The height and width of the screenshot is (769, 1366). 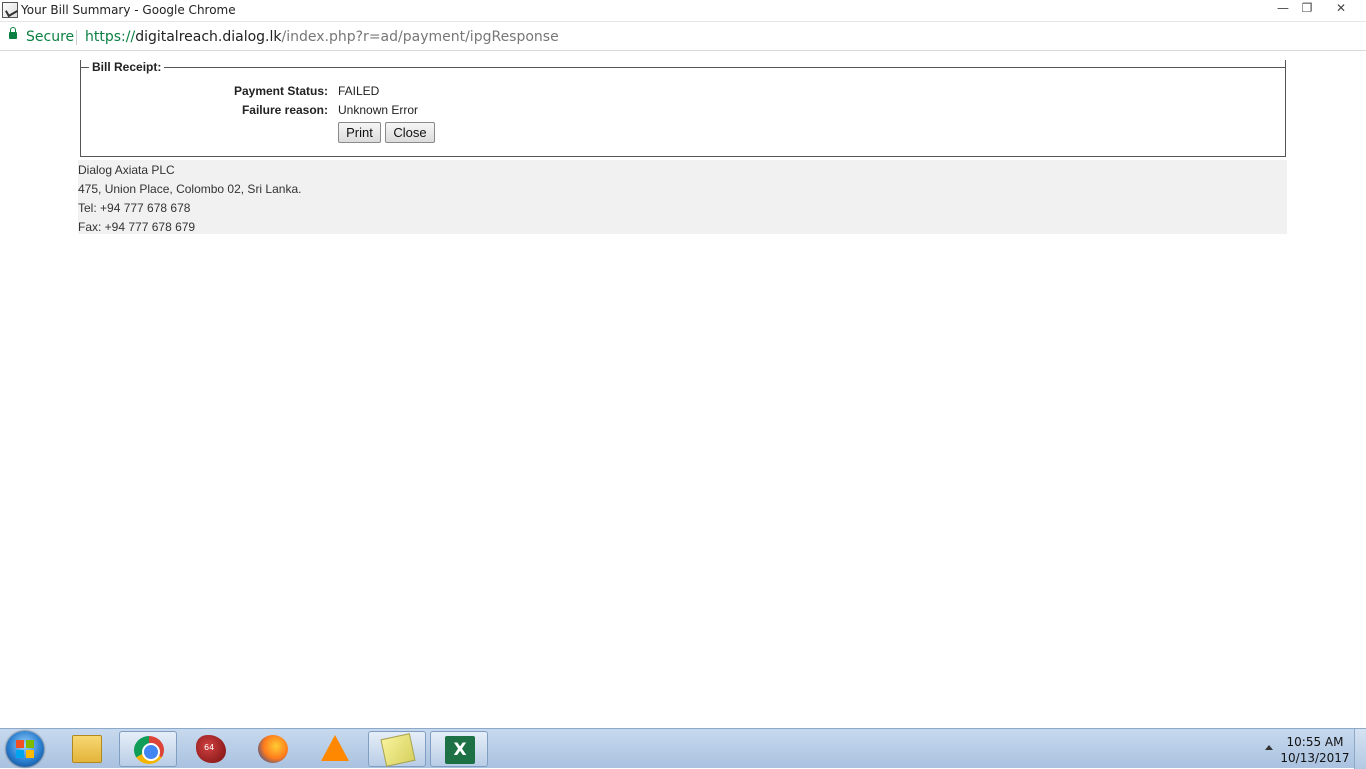 I want to click on excel-icon: X, so click(x=460, y=750).